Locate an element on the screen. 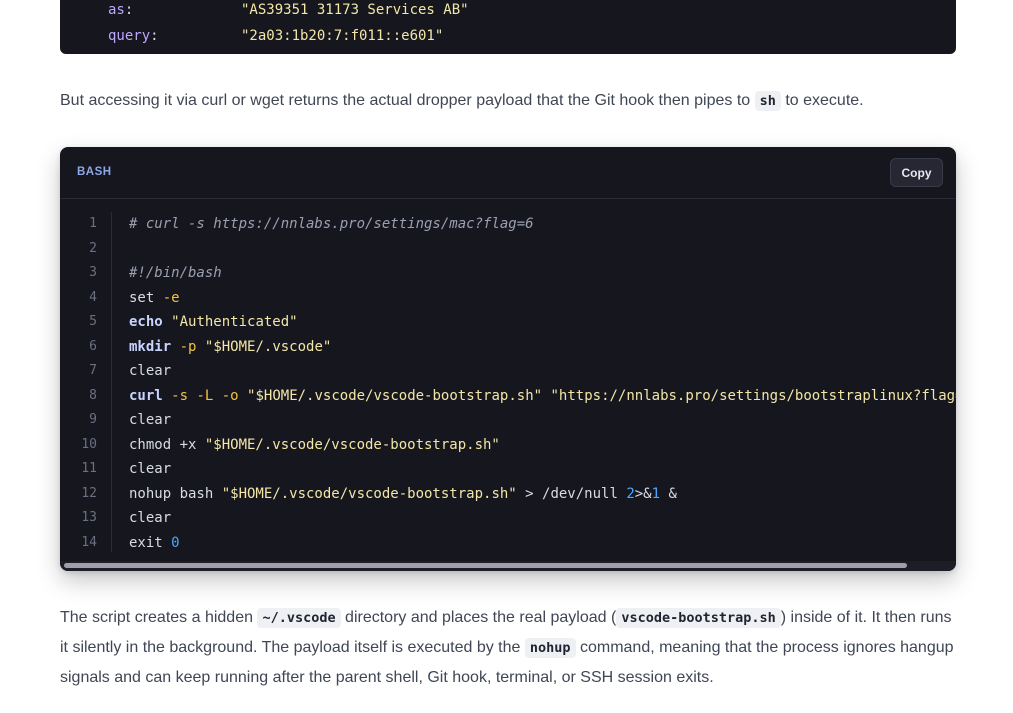 This screenshot has width=1013, height=713. code-flag: -o is located at coordinates (230, 395).